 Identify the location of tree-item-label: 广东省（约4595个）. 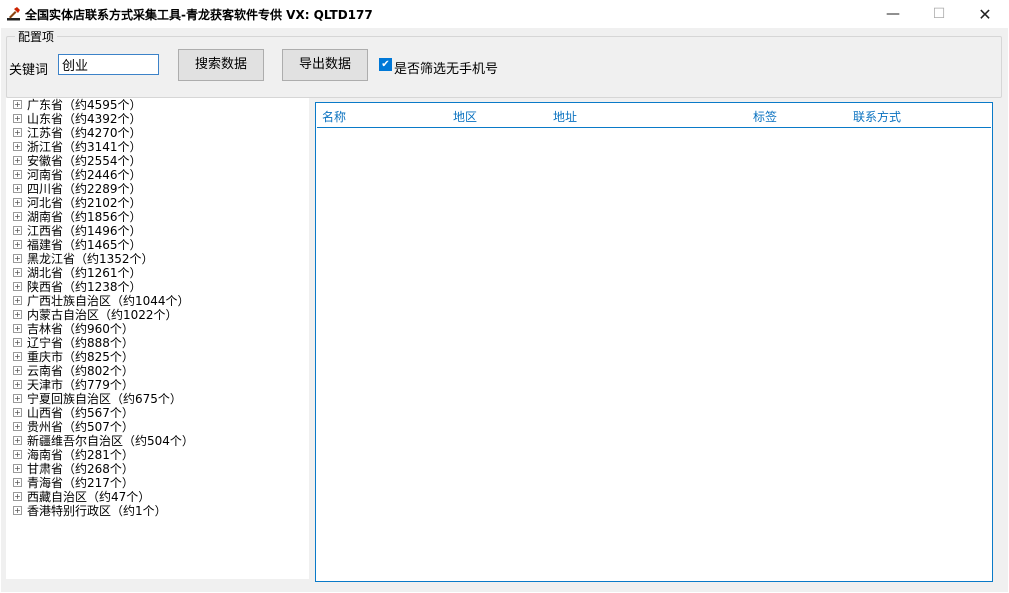
(84, 105).